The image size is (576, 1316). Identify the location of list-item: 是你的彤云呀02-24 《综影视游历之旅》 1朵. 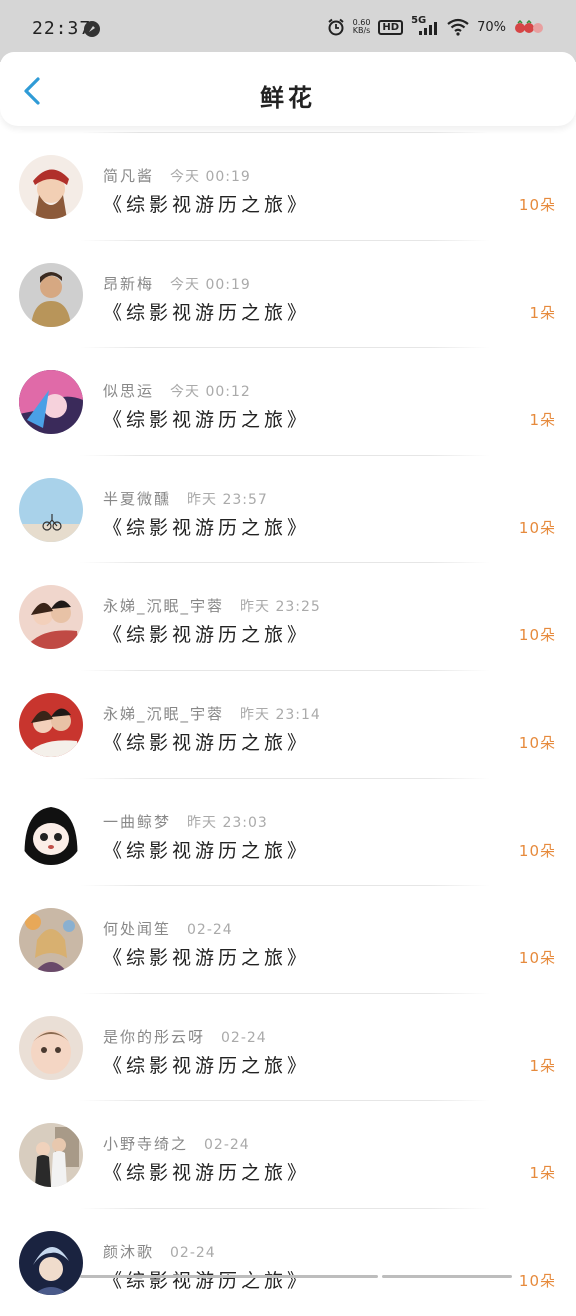
(288, 1047).